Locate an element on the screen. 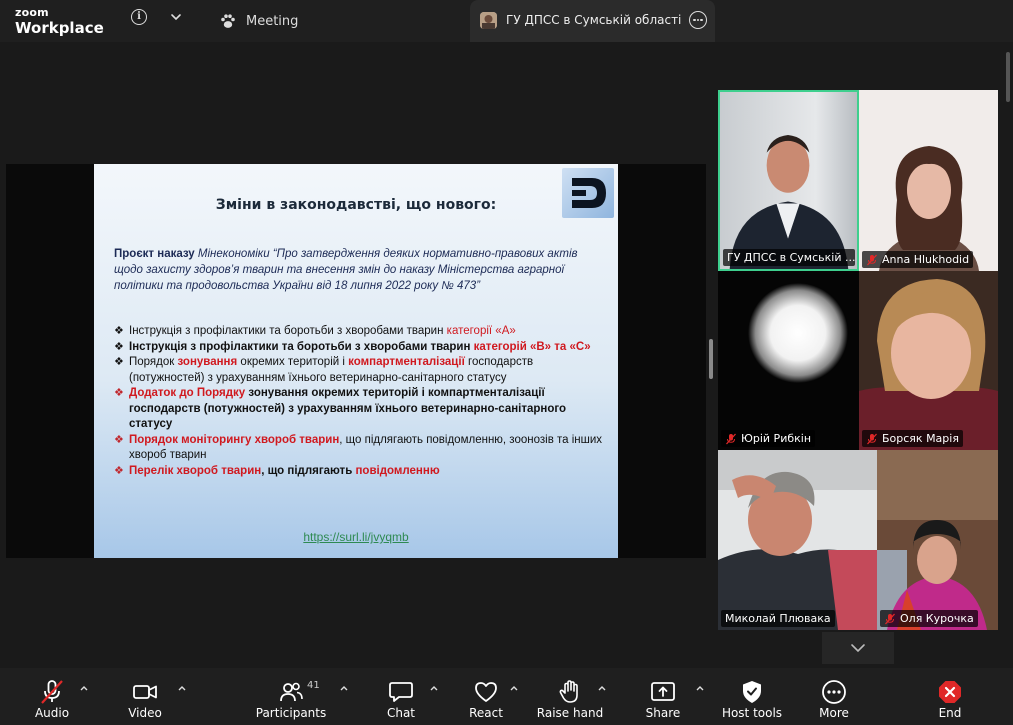 This screenshot has width=1013, height=725. chat-button: Chat is located at coordinates (401, 696).